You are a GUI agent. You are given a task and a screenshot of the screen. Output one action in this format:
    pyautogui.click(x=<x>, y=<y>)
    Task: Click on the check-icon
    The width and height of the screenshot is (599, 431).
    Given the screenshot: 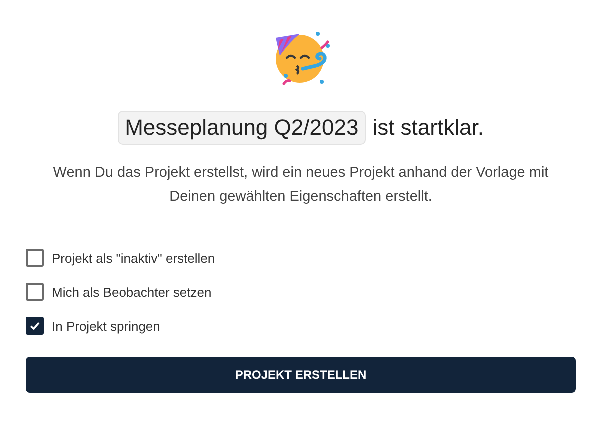 What is the action you would take?
    pyautogui.click(x=35, y=326)
    